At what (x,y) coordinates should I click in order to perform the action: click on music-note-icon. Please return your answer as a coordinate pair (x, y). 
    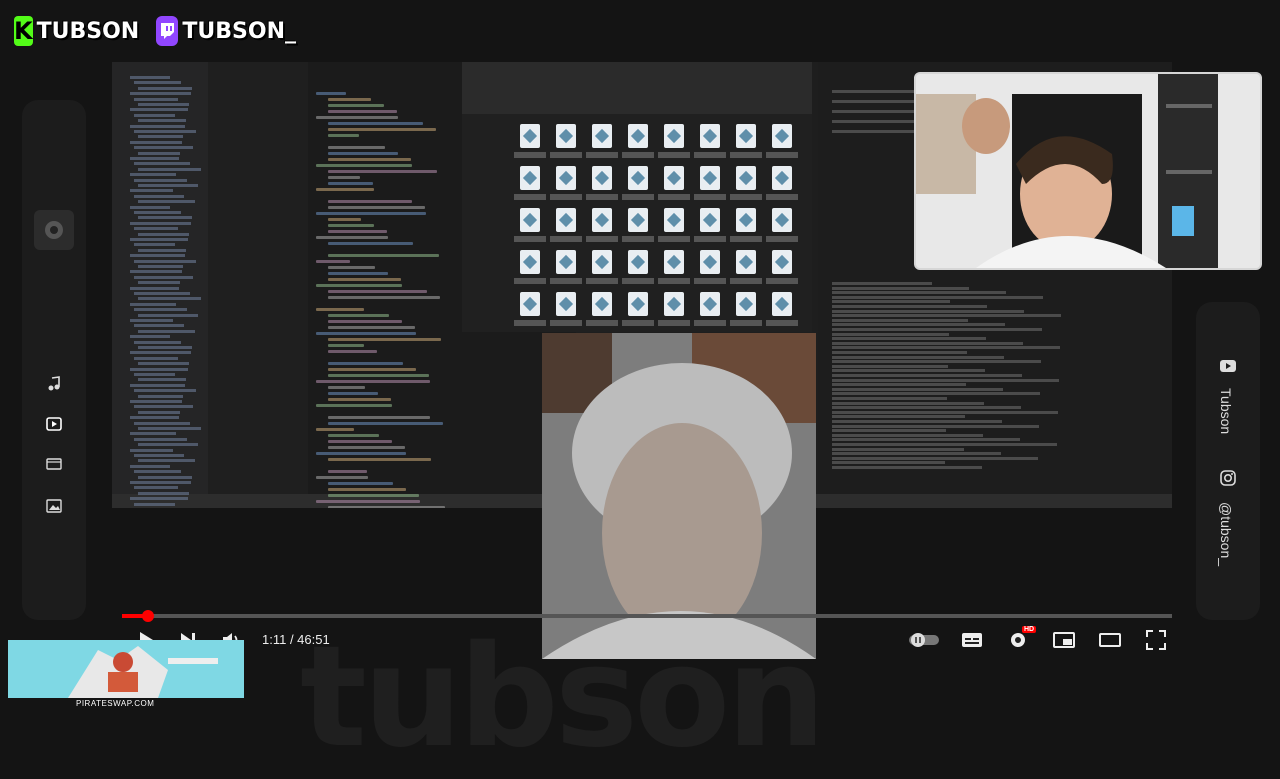
    Looking at the image, I should click on (54, 384).